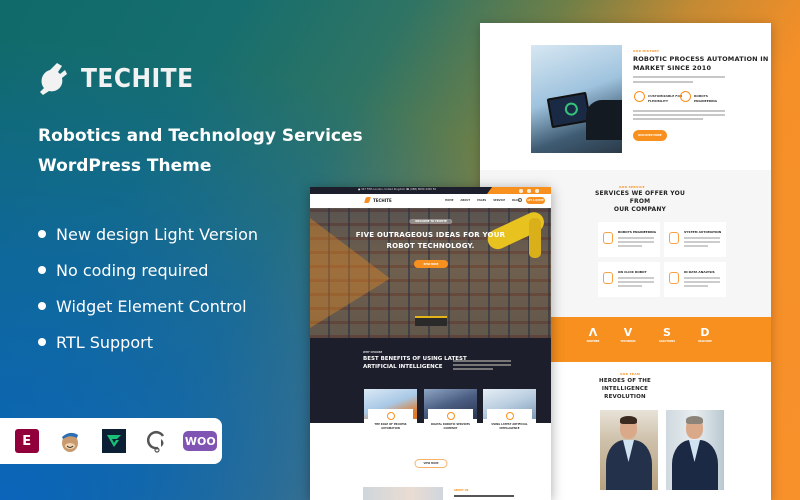  I want to click on instagram-icon, so click(537, 190).